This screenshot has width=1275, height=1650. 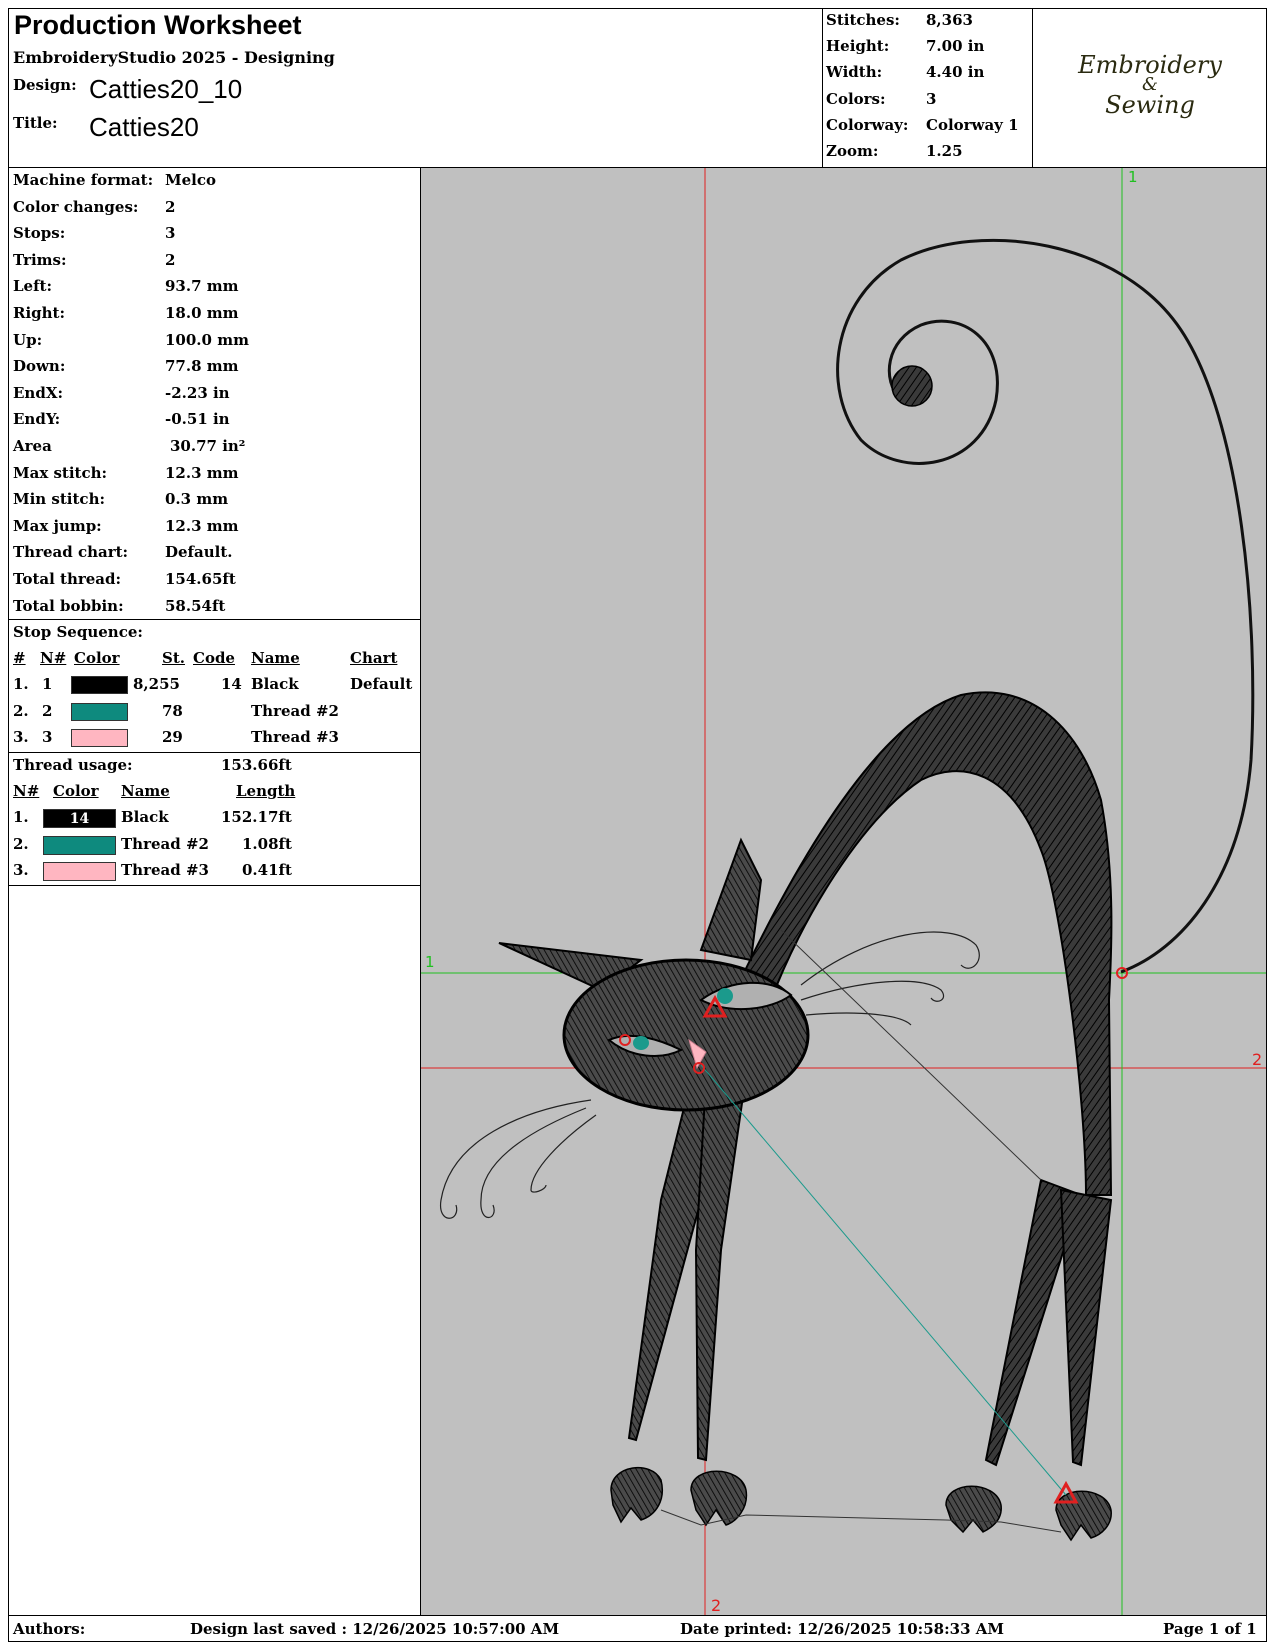 What do you see at coordinates (256, 817) in the screenshot?
I see `usage-row-length: 152.17ft` at bounding box center [256, 817].